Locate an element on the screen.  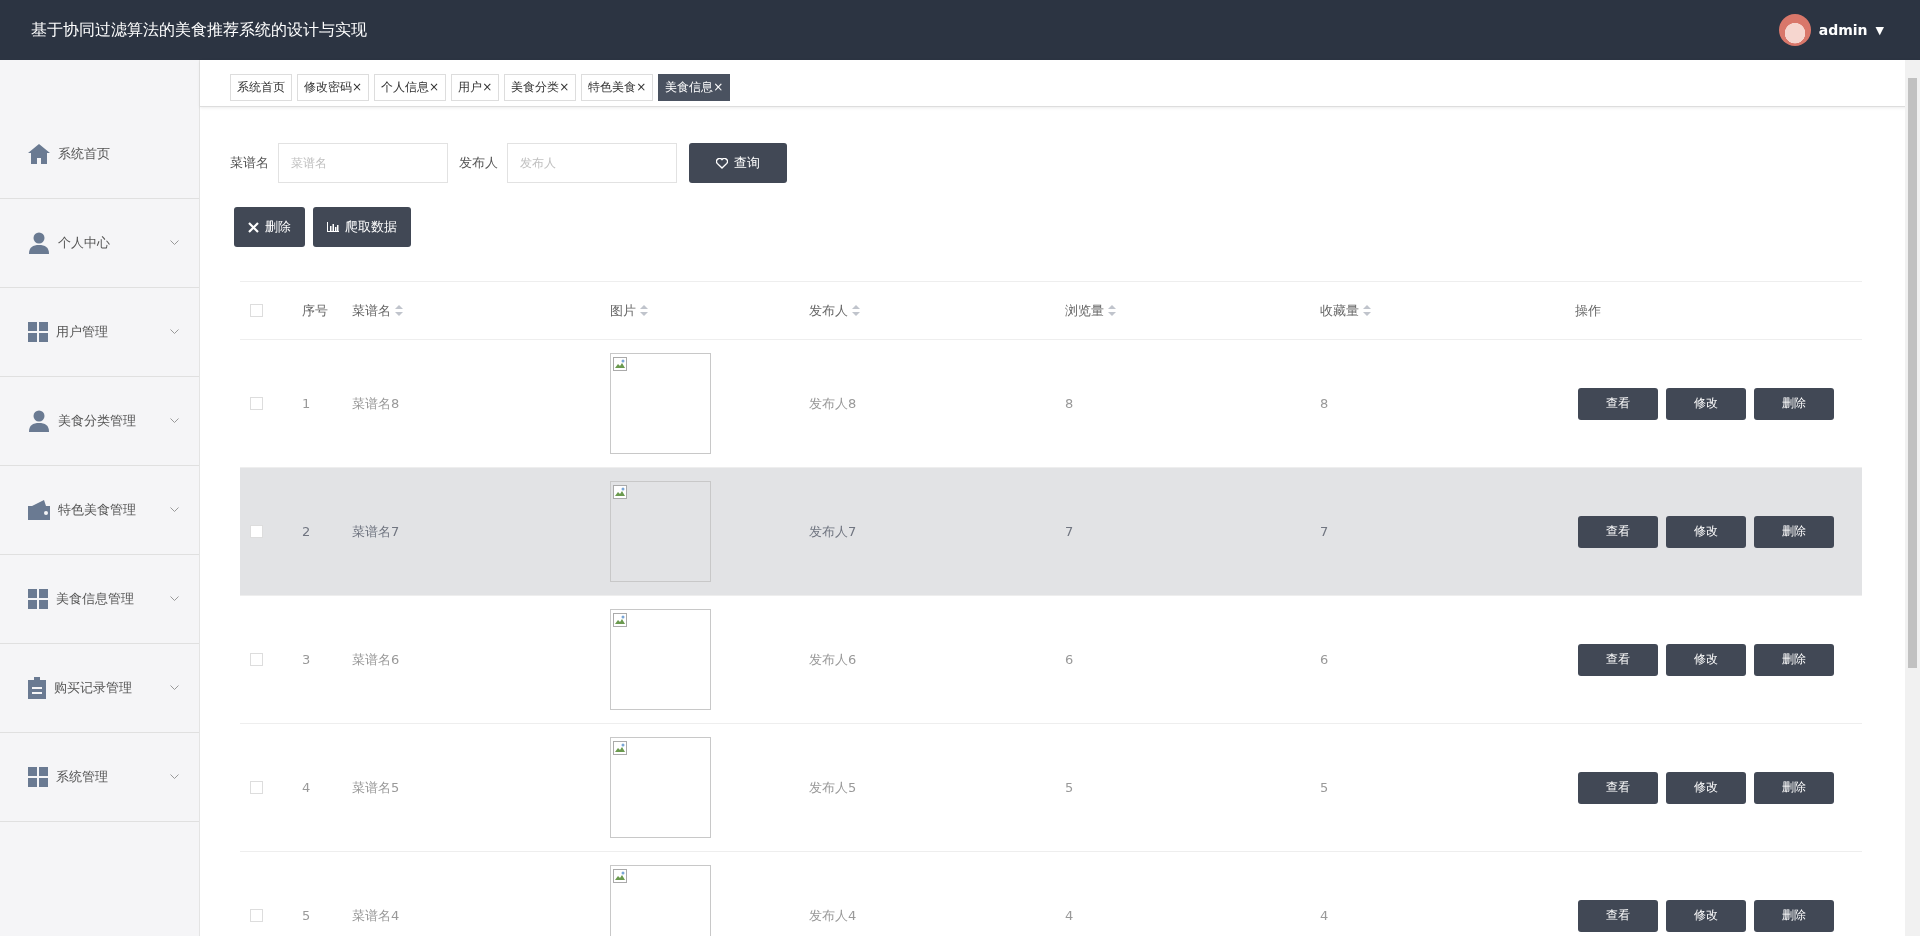
table-cell-text: 发布人8 is located at coordinates (833, 403).